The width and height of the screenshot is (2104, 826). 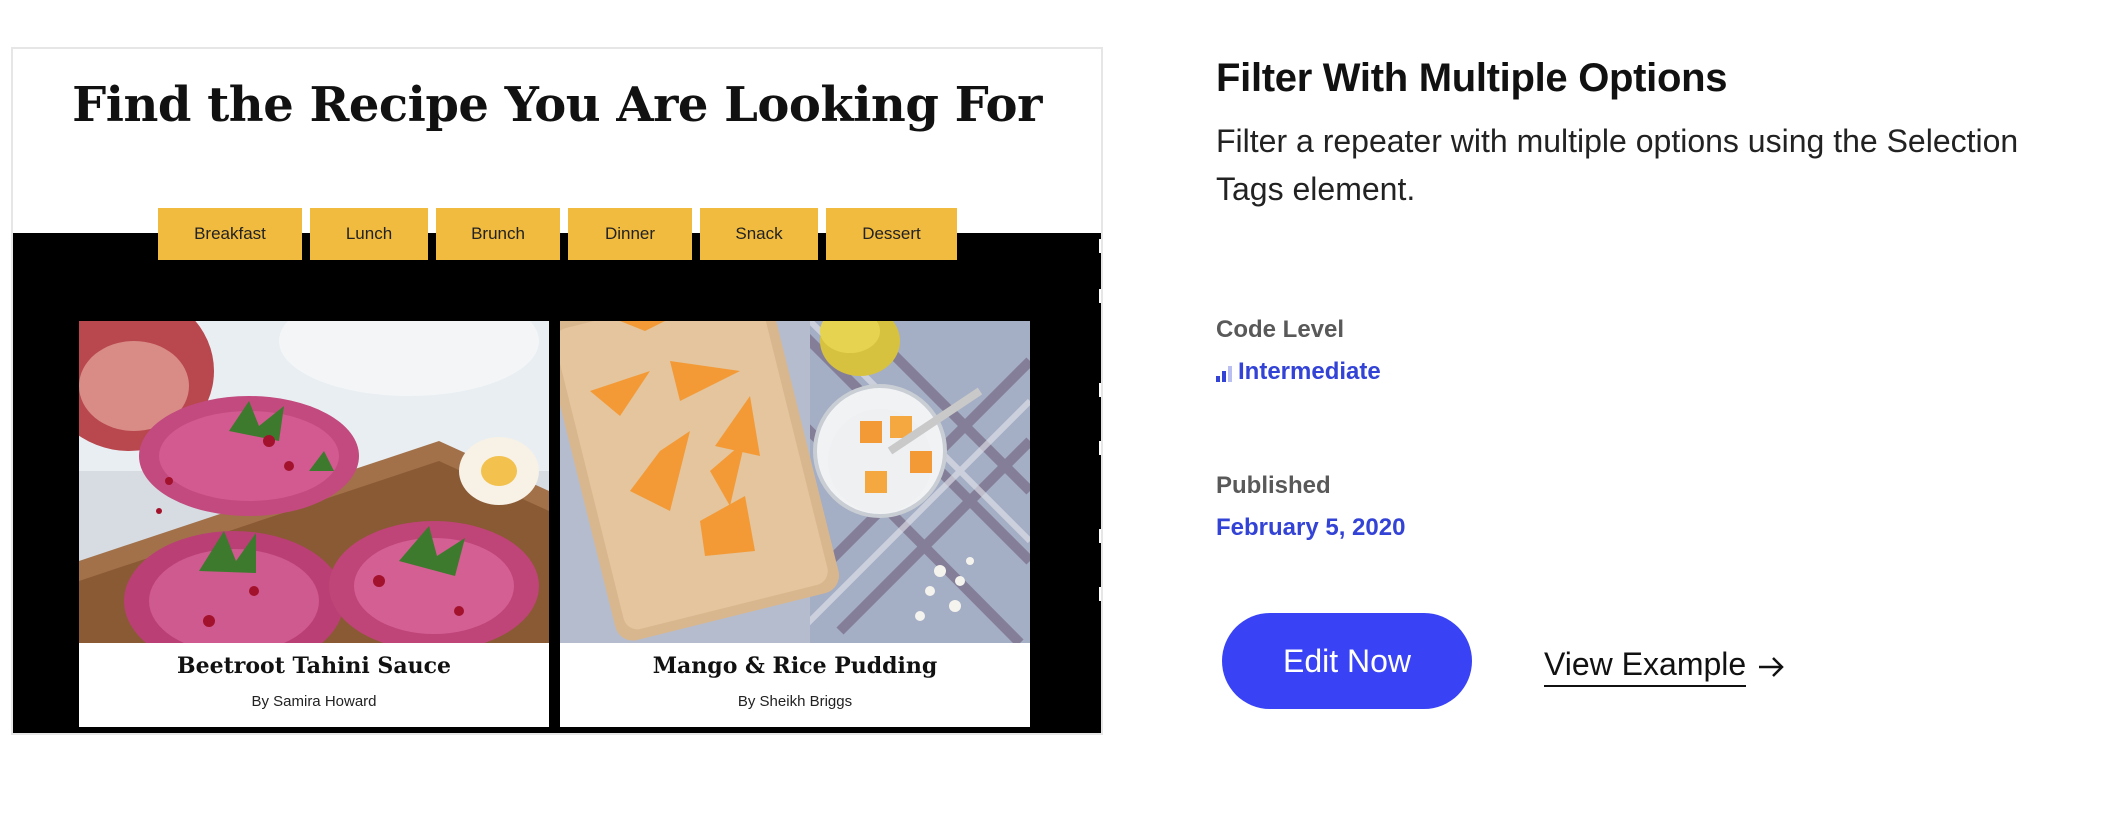 What do you see at coordinates (630, 234) in the screenshot?
I see `tag-dinner: Dinner` at bounding box center [630, 234].